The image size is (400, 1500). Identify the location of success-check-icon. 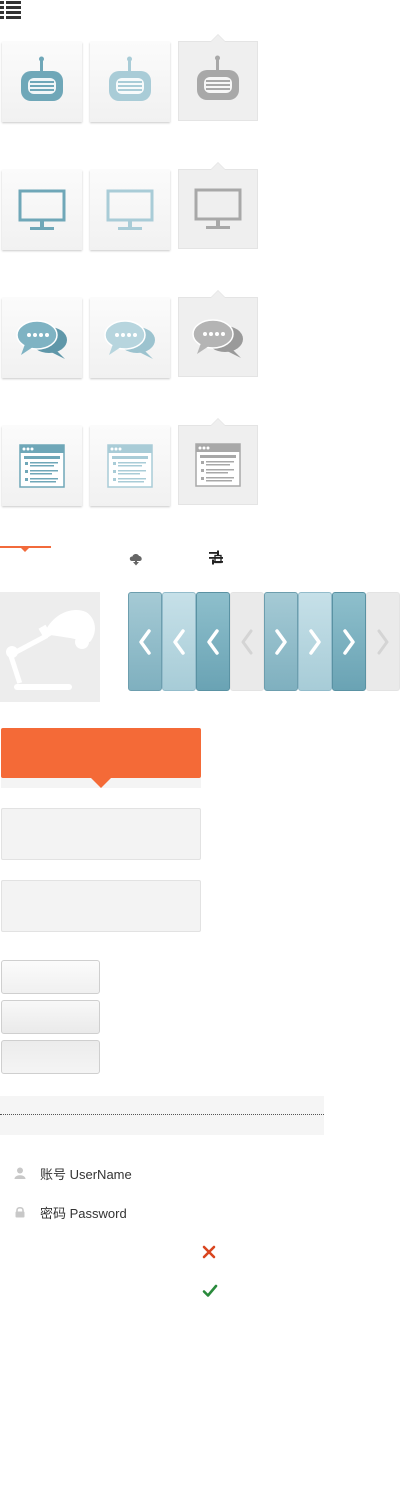
(210, 1290).